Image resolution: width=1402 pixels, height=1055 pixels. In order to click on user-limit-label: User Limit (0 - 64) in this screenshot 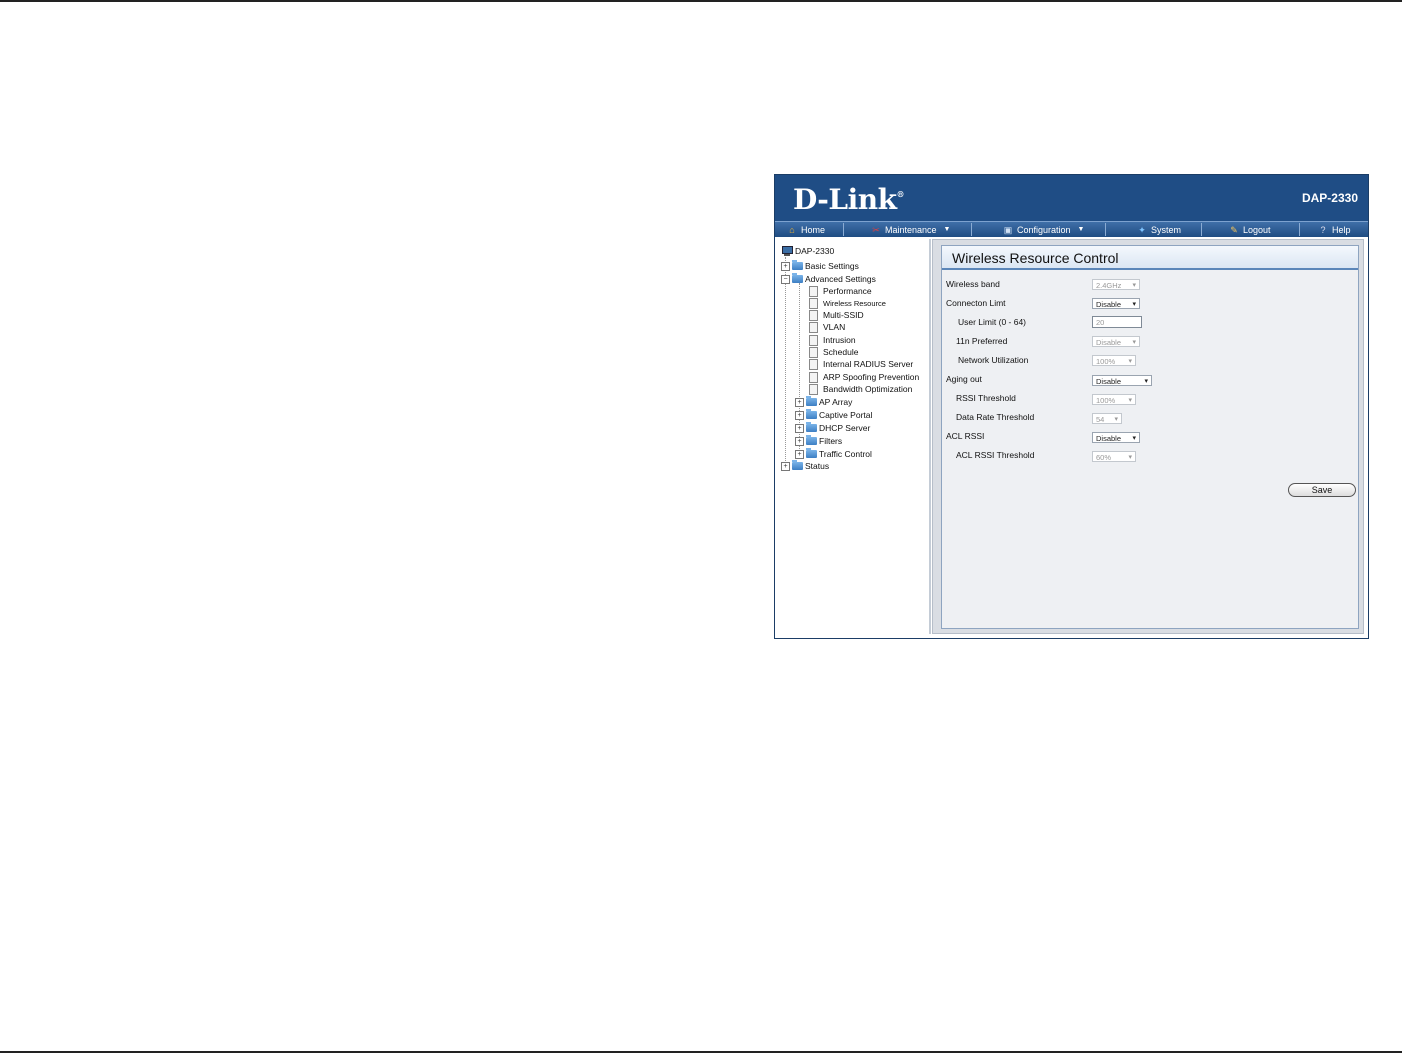, I will do `click(992, 322)`.